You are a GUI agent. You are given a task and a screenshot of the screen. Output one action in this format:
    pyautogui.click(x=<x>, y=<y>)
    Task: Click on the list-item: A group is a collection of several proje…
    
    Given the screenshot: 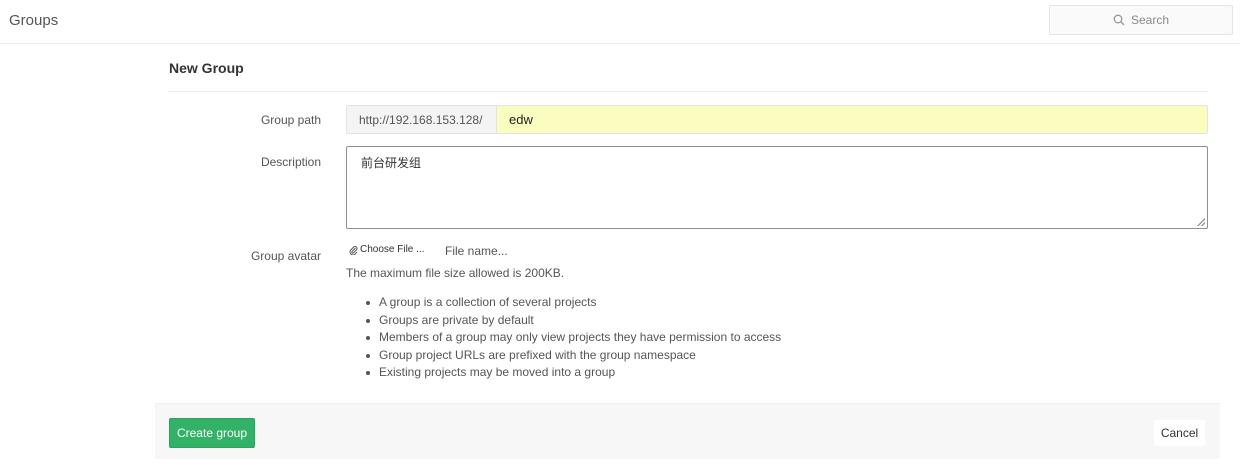 What is the action you would take?
    pyautogui.click(x=571, y=303)
    